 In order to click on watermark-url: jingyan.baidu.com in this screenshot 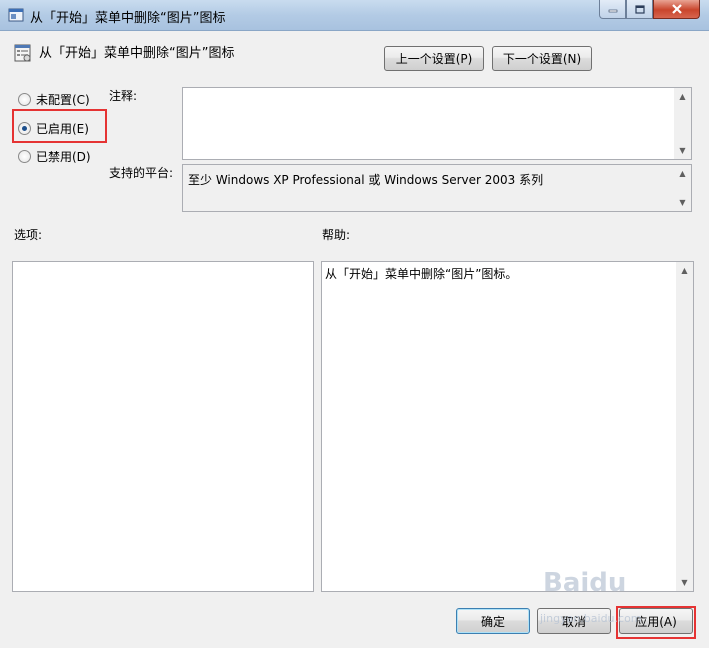, I will do `click(591, 618)`.